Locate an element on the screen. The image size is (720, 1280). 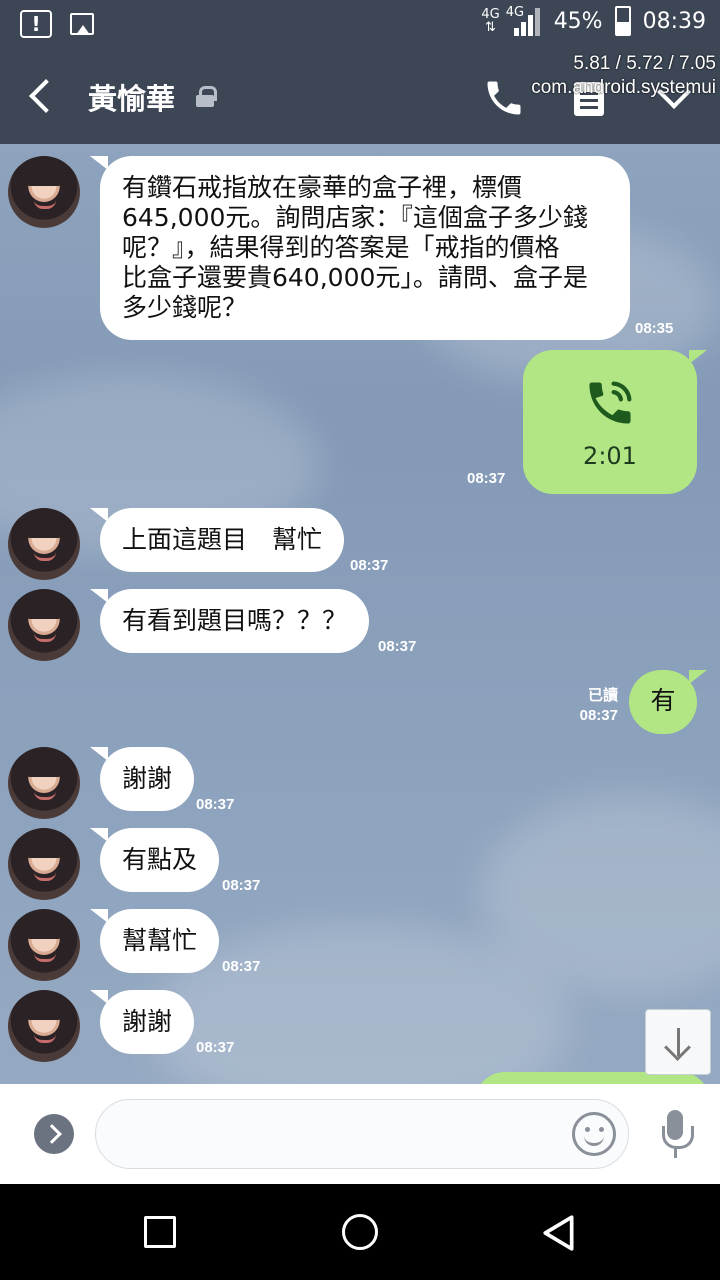
network-indicator: 4G ⇅ is located at coordinates (490, 21).